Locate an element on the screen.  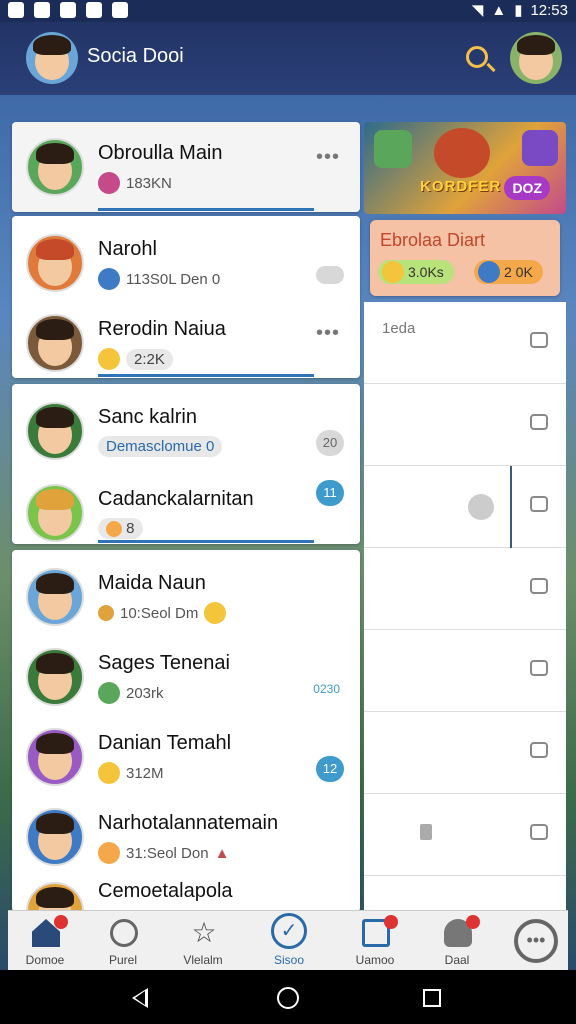
nav-label: Sisoo is located at coordinates (289, 960).